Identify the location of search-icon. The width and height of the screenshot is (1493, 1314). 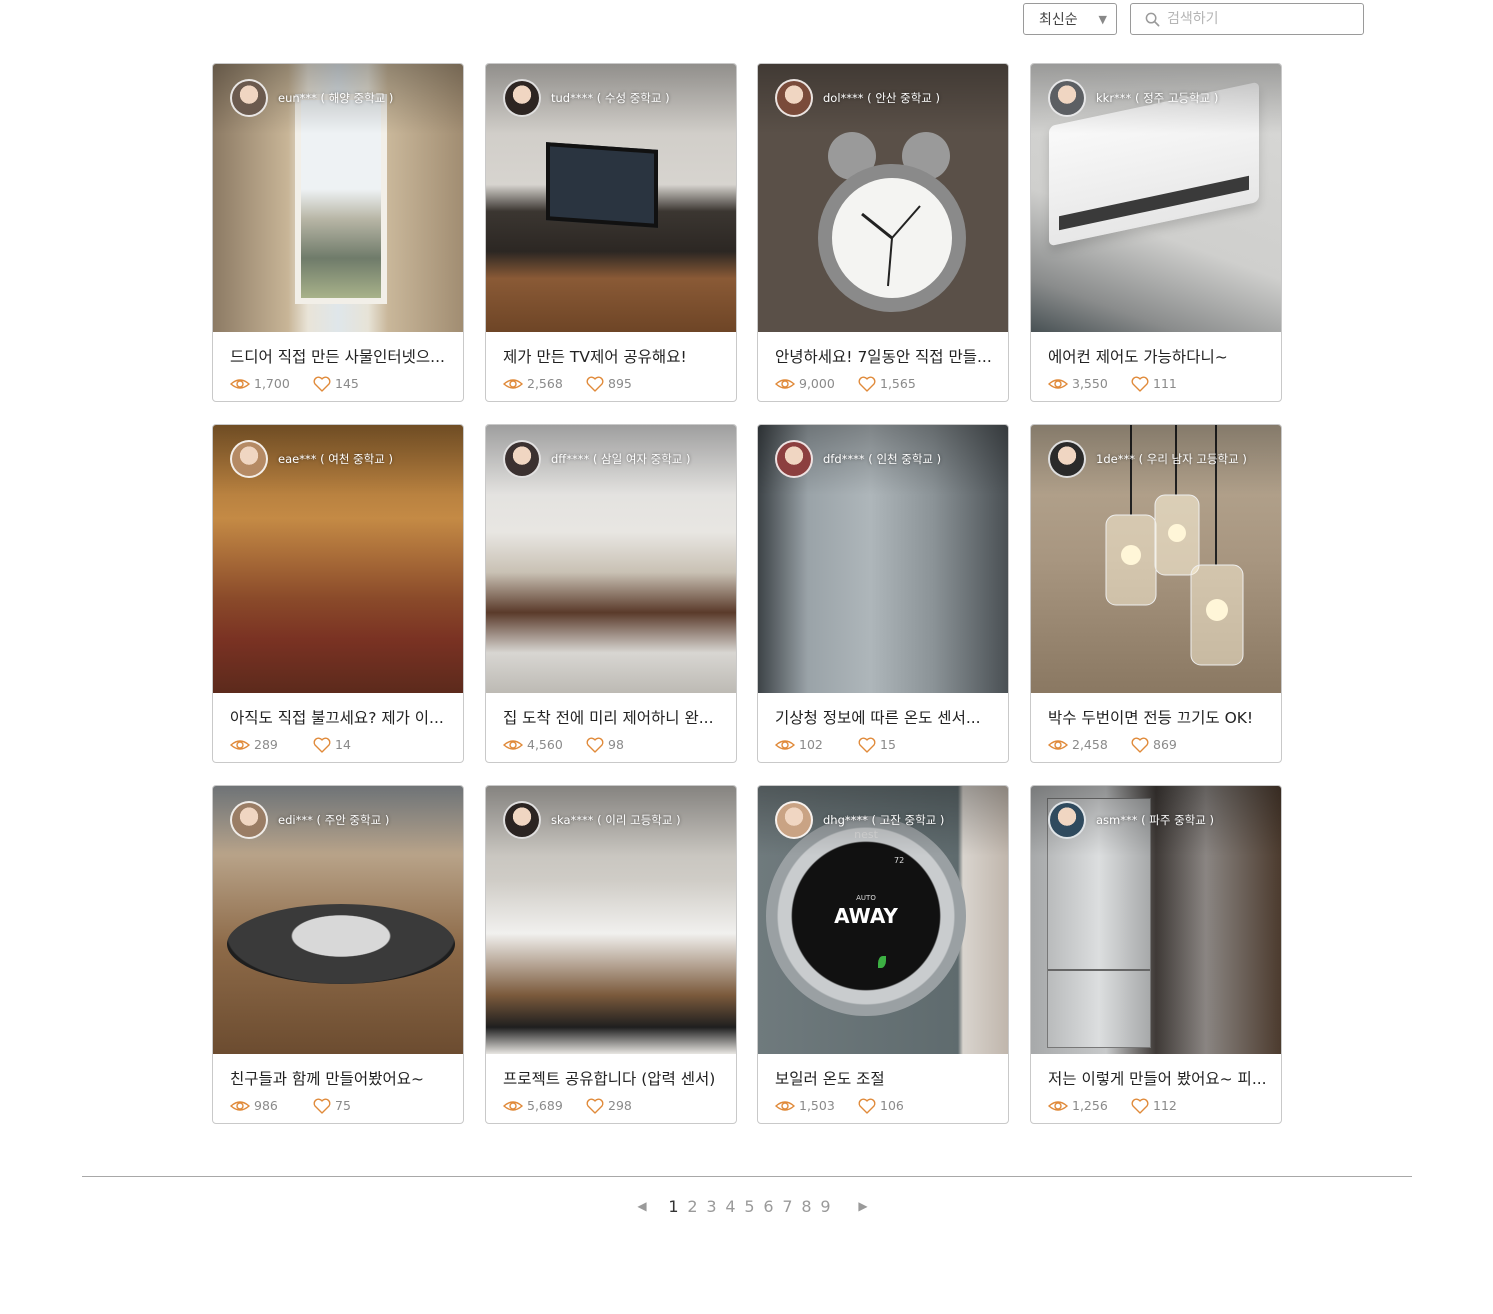
(1152, 19).